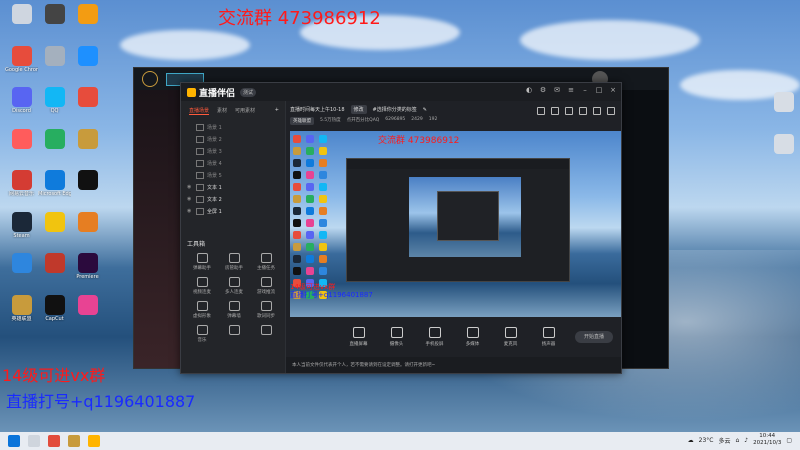  I want to click on league-taskbar-icon, so click(74, 441).